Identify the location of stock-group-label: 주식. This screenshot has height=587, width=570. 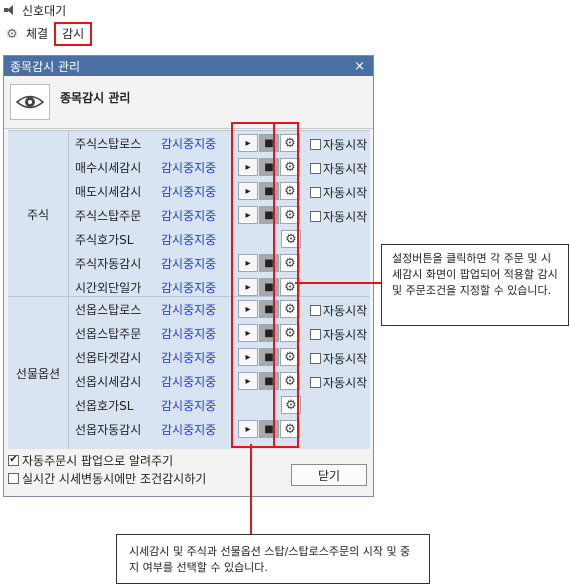
(38, 214).